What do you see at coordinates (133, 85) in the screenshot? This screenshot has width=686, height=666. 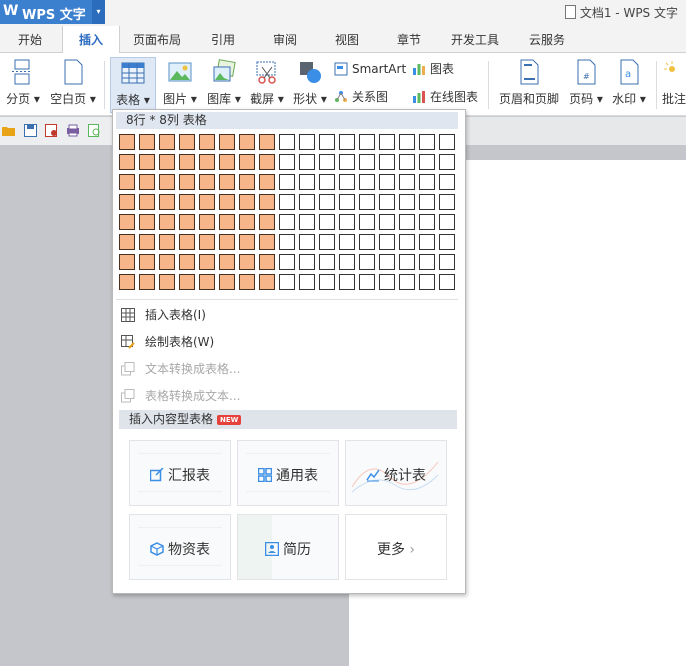 I see `table-button: 表格 ▾` at bounding box center [133, 85].